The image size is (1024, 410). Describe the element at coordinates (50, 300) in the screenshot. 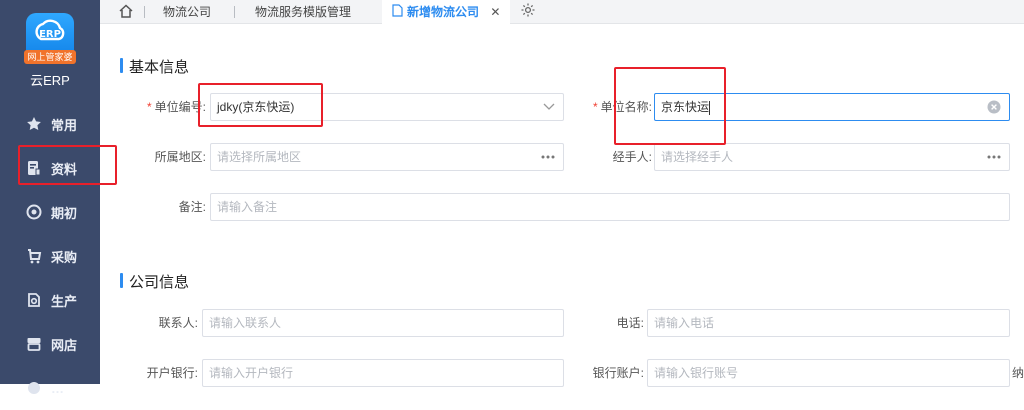

I see `sidebar-item-production: 生产` at that location.